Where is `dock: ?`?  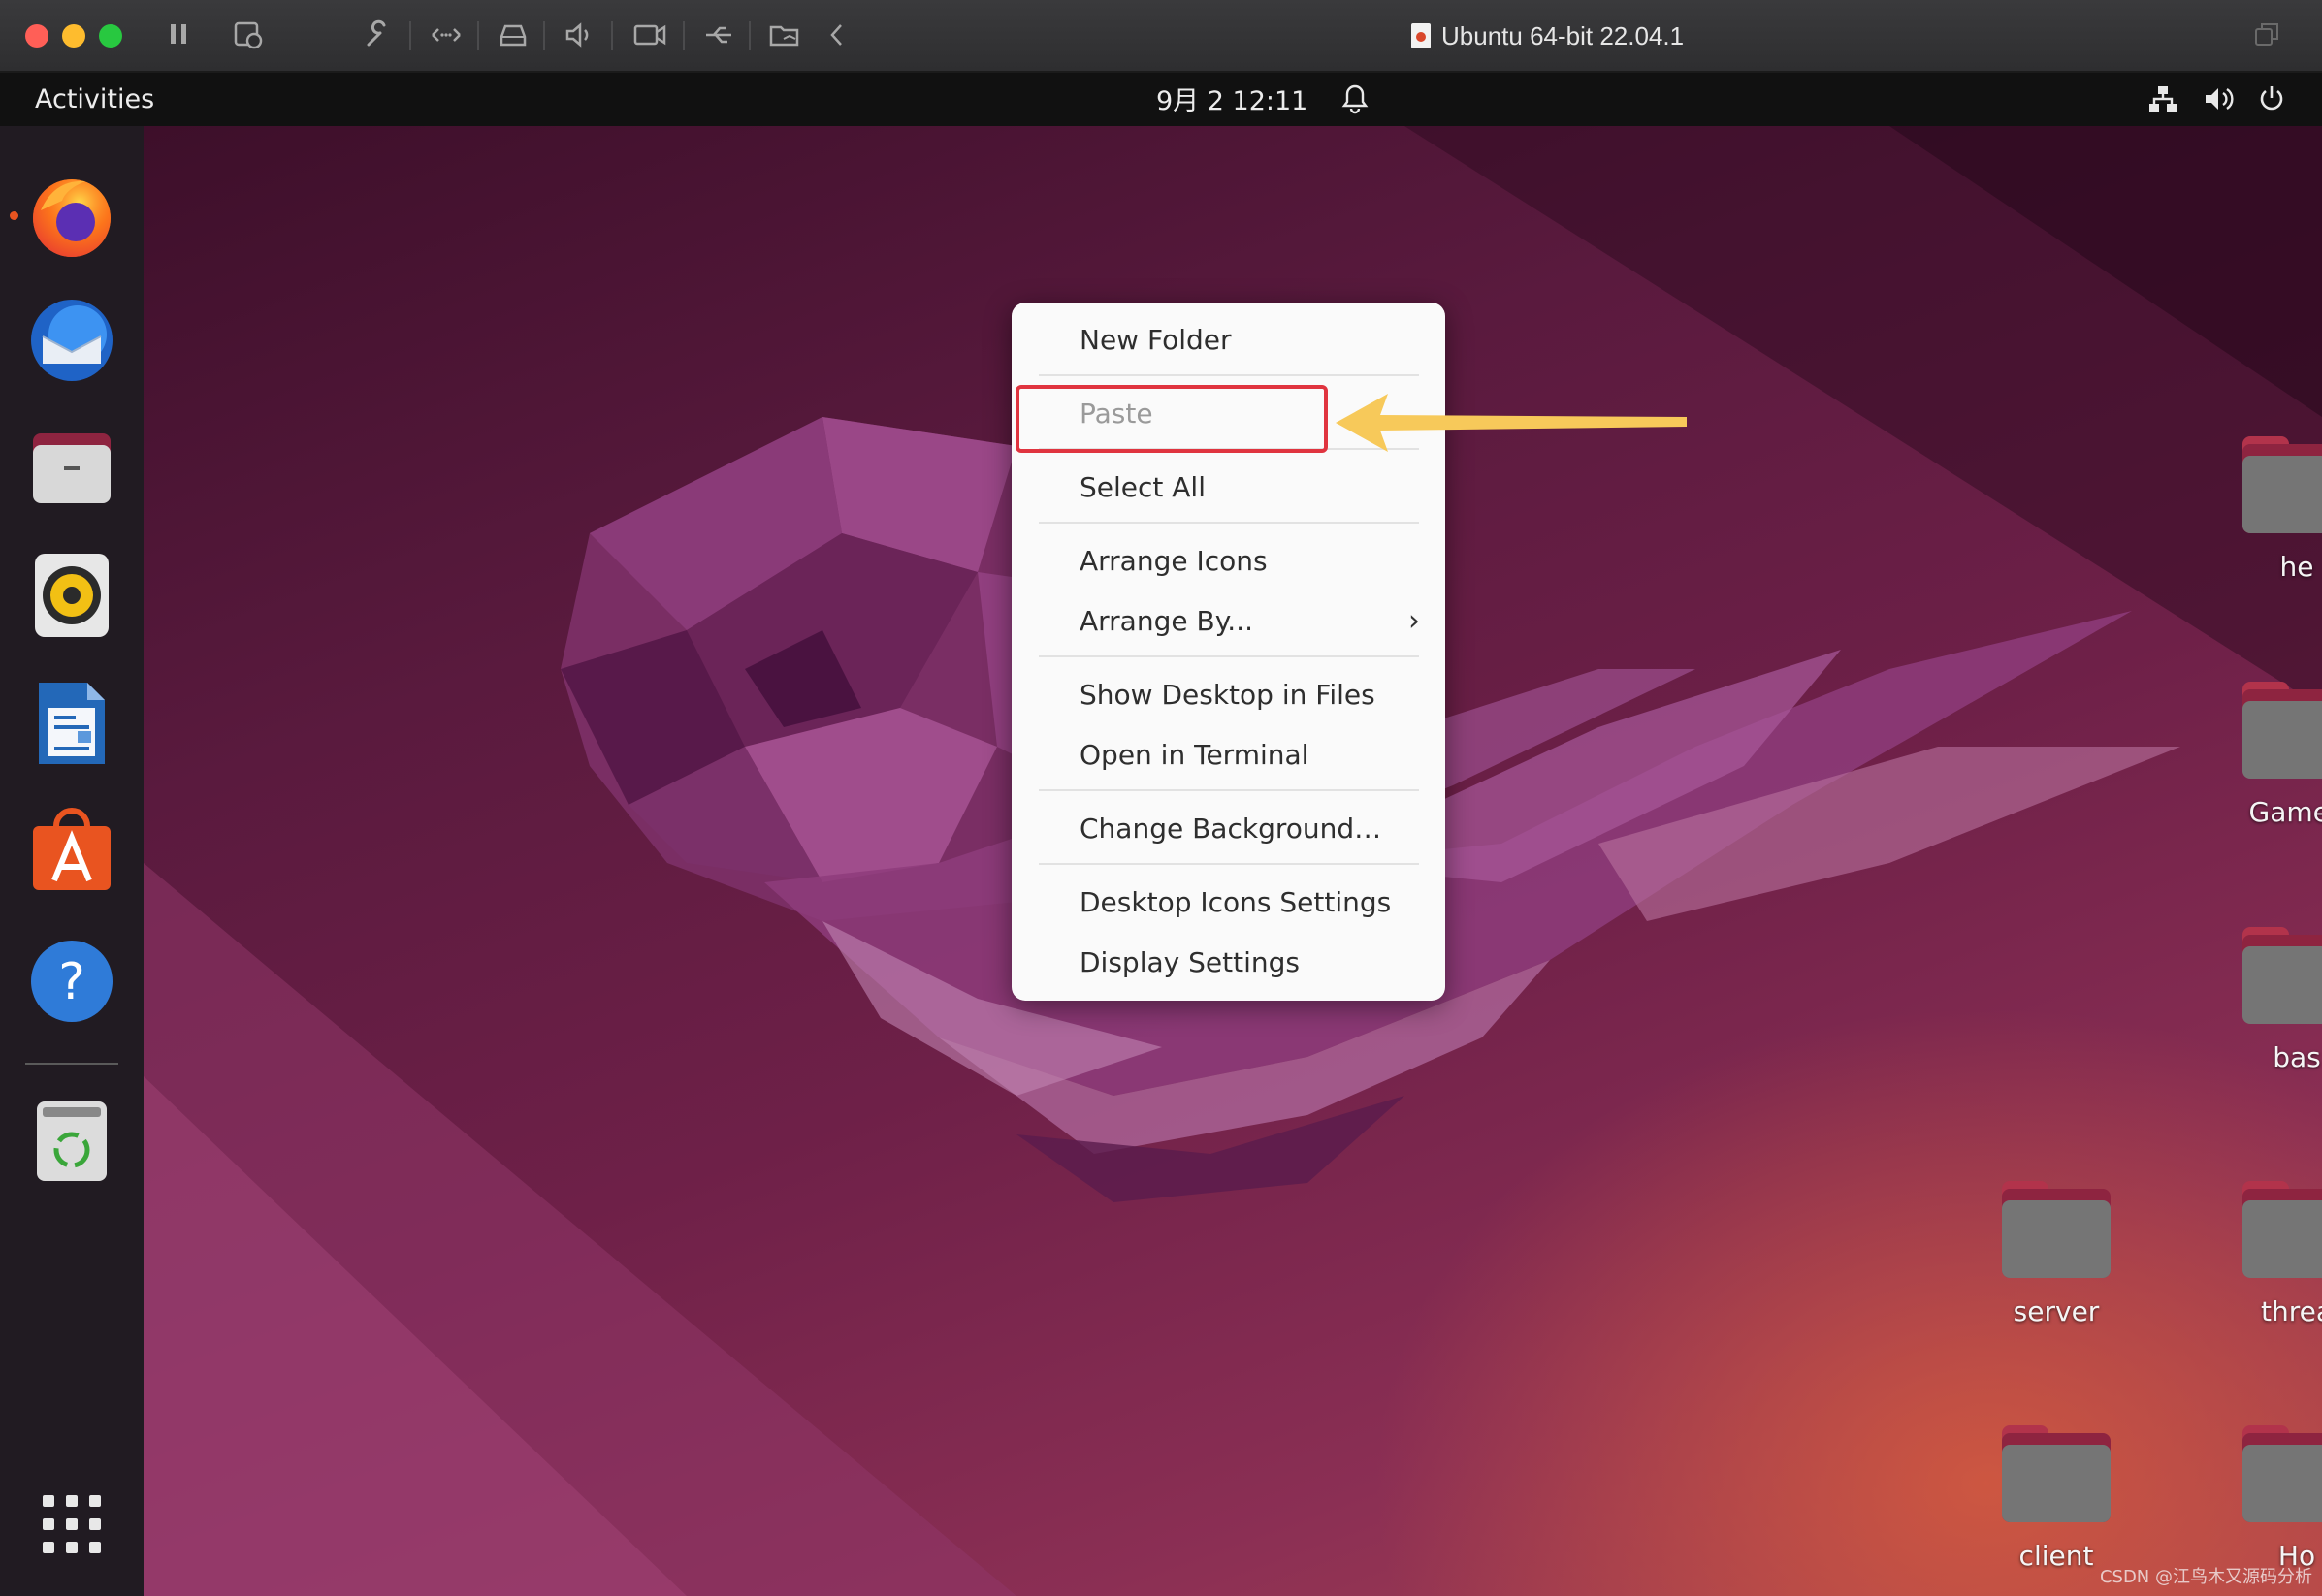
dock: ? is located at coordinates (72, 861).